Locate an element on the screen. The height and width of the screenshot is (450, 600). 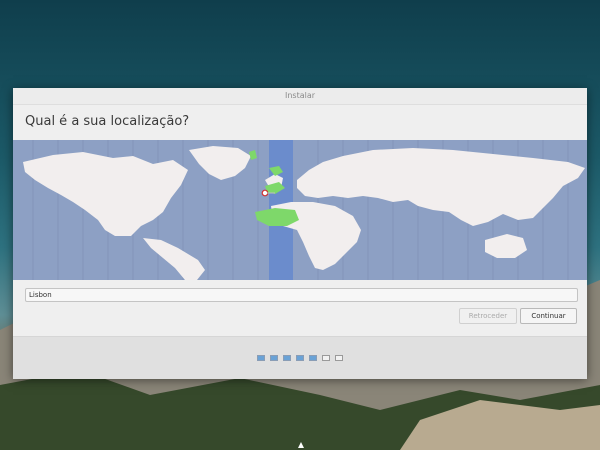
continue-button: Continuar is located at coordinates (548, 316).